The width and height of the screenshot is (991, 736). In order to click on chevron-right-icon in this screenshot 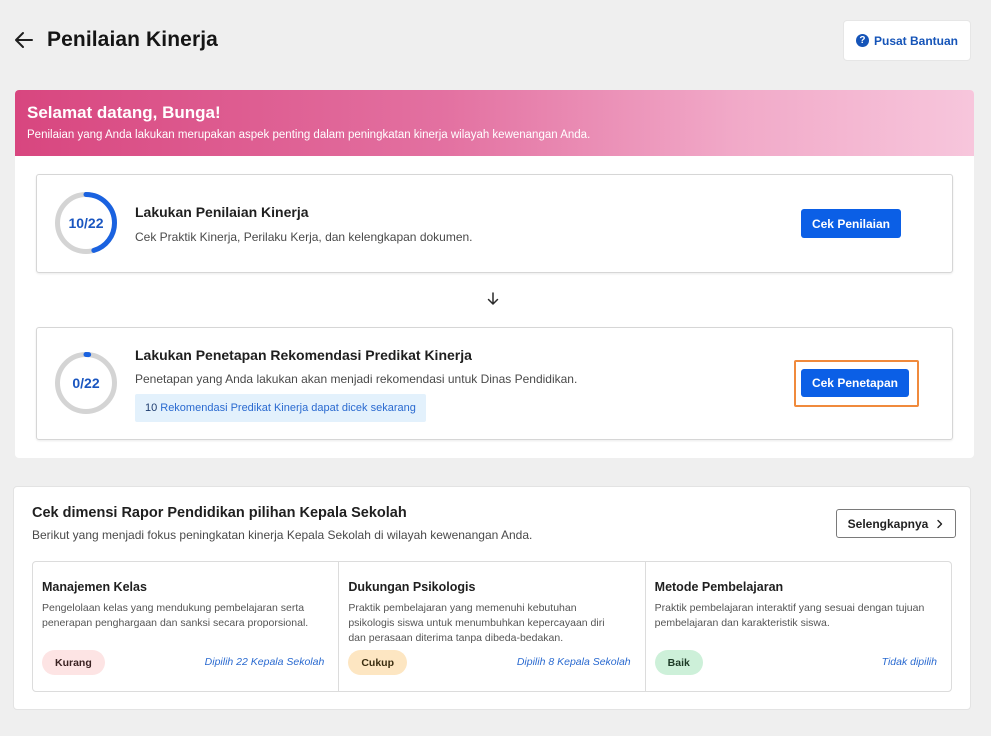, I will do `click(940, 523)`.